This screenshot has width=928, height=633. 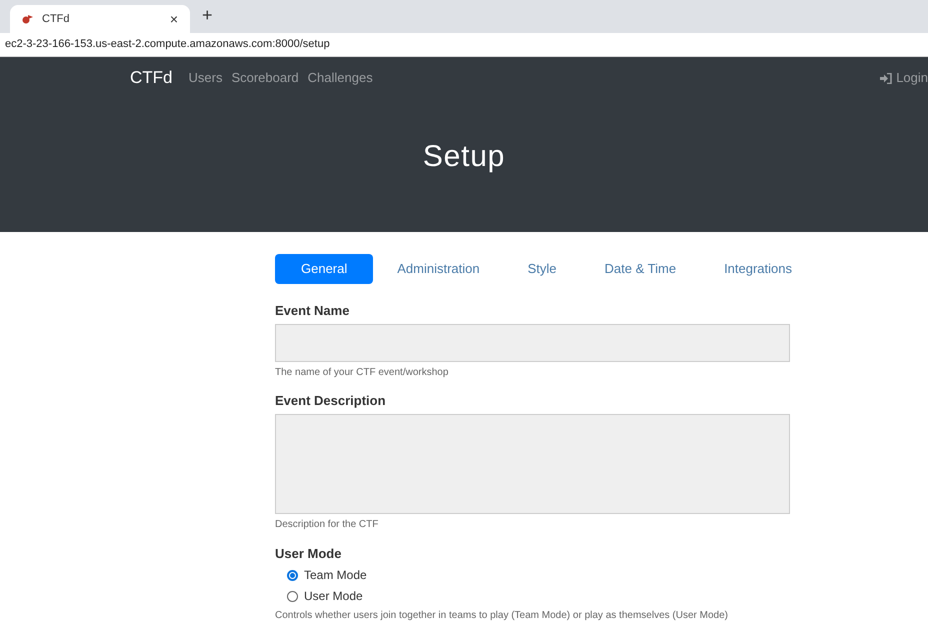 I want to click on nav-link: Challenges, so click(x=340, y=78).